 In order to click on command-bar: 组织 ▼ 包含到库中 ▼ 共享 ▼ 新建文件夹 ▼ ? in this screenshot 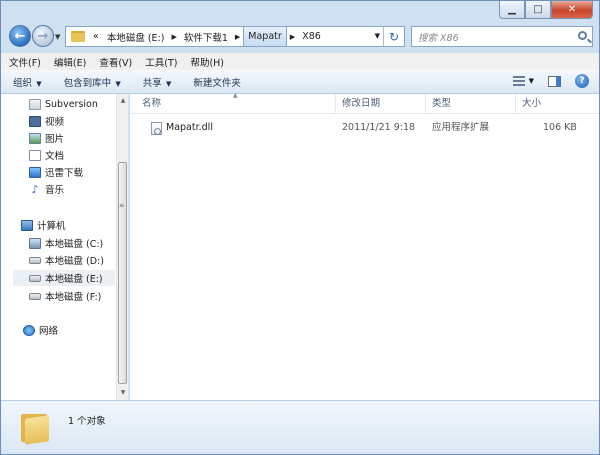, I will do `click(300, 82)`.